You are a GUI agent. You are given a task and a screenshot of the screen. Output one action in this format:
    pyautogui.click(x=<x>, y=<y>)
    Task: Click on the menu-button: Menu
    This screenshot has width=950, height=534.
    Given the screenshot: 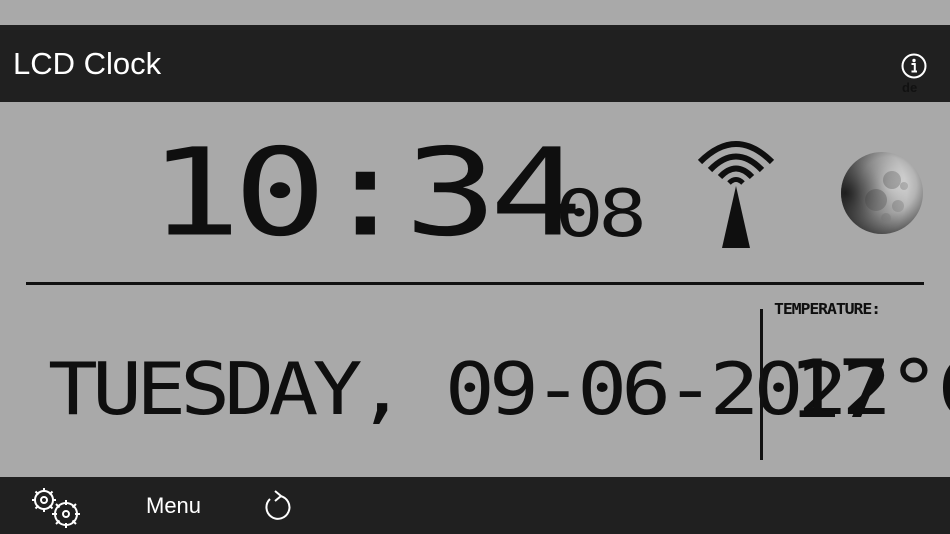 What is the action you would take?
    pyautogui.click(x=173, y=506)
    